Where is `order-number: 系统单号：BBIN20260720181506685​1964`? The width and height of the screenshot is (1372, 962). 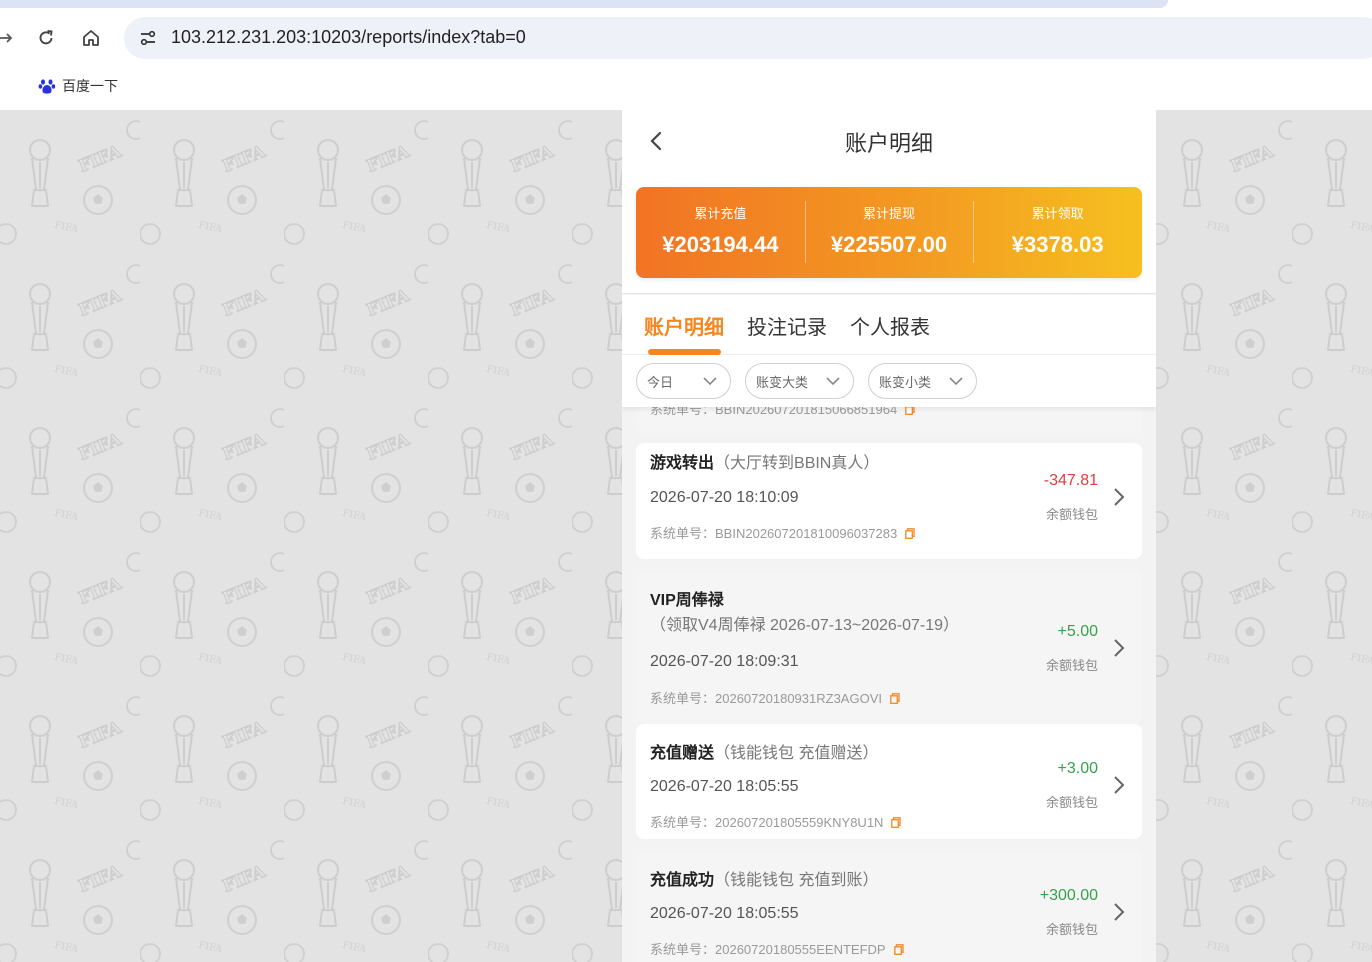 order-number: 系统单号：BBIN20260720181506685​1964 is located at coordinates (782, 412).